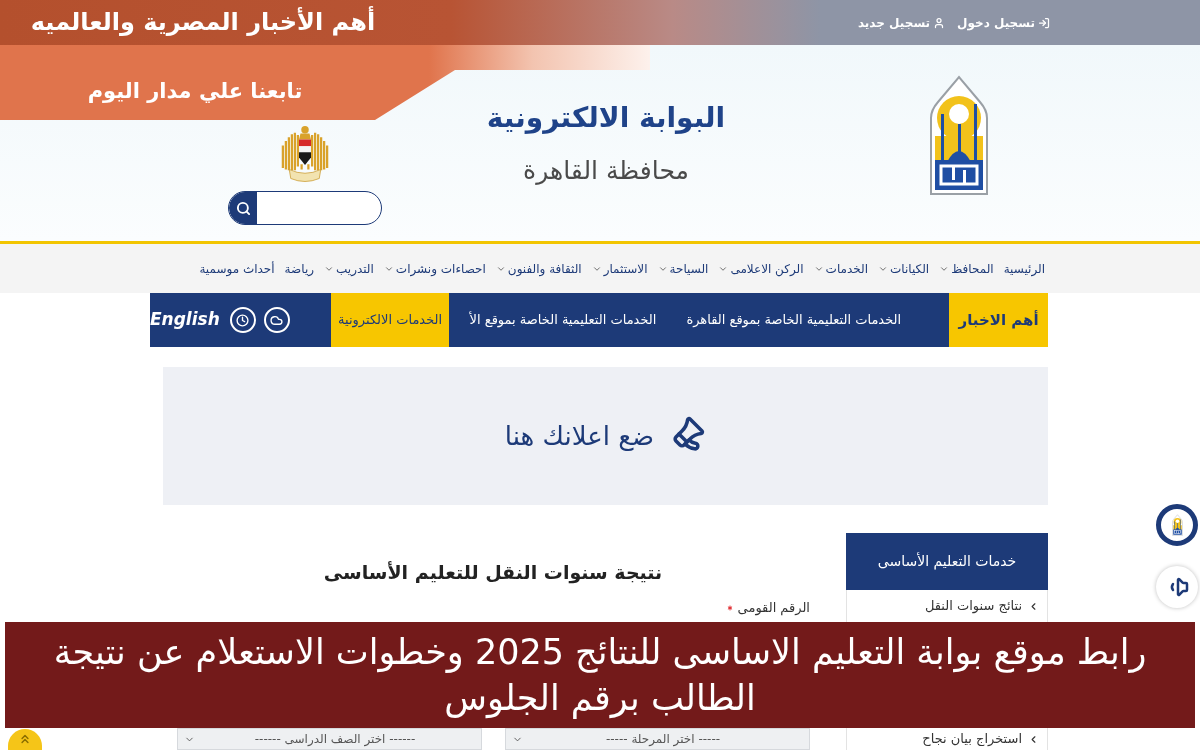 The height and width of the screenshot is (750, 1200). What do you see at coordinates (349, 268) in the screenshot?
I see `nav-link: التدريب` at bounding box center [349, 268].